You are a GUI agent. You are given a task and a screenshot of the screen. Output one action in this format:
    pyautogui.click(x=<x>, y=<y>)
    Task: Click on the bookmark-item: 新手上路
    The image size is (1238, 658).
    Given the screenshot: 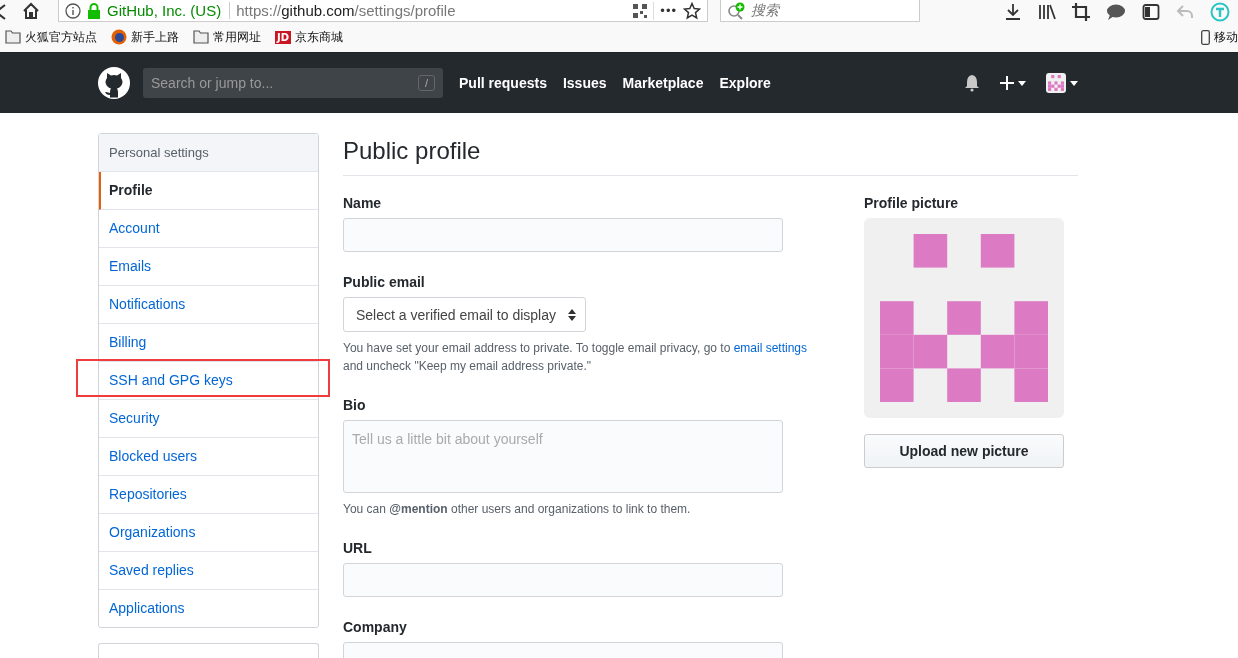 What is the action you would take?
    pyautogui.click(x=145, y=37)
    